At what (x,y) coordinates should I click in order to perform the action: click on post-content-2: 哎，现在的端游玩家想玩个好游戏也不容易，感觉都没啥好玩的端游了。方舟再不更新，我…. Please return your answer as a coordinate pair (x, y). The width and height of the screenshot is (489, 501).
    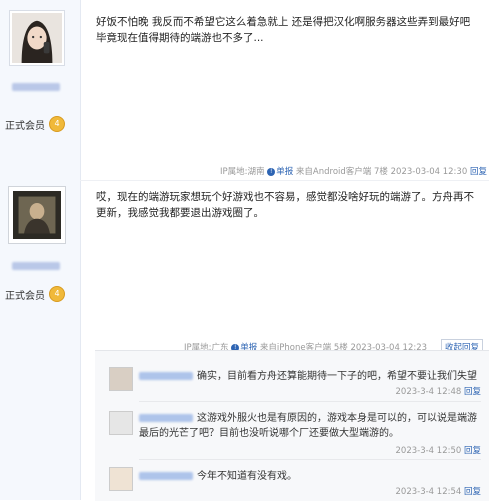
    Looking at the image, I should click on (285, 205).